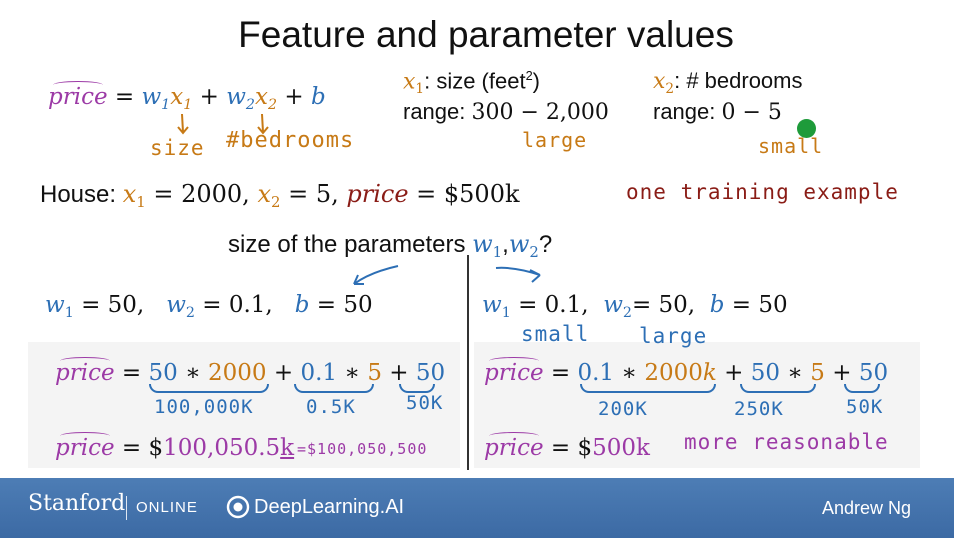 The image size is (954, 538). Describe the element at coordinates (290, 140) in the screenshot. I see `bedrooms-annotation: #bedrooms` at that location.